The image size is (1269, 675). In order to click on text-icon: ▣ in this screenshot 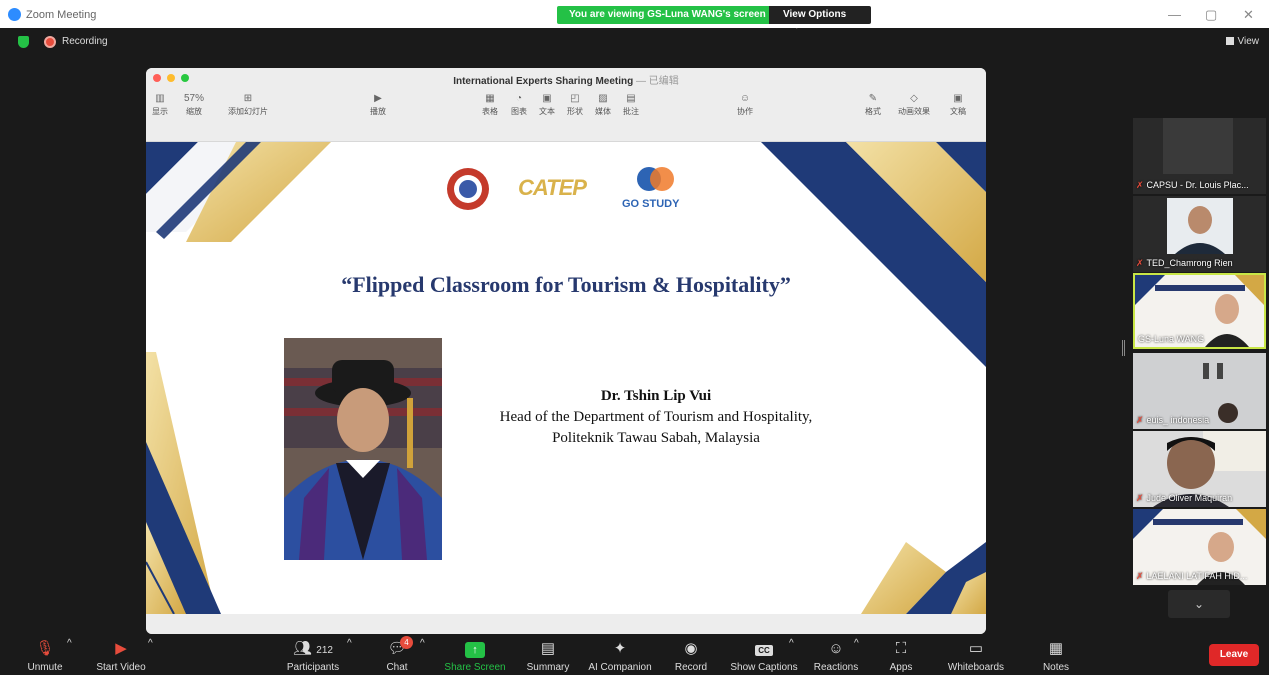, I will do `click(547, 98)`.